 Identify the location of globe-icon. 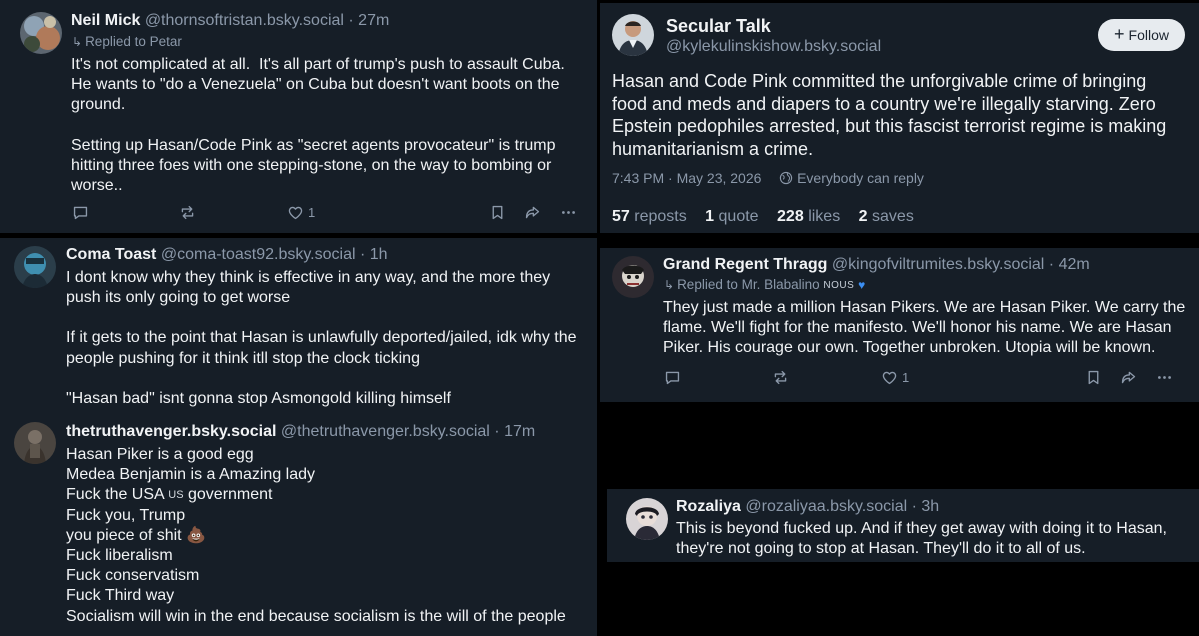
(786, 178).